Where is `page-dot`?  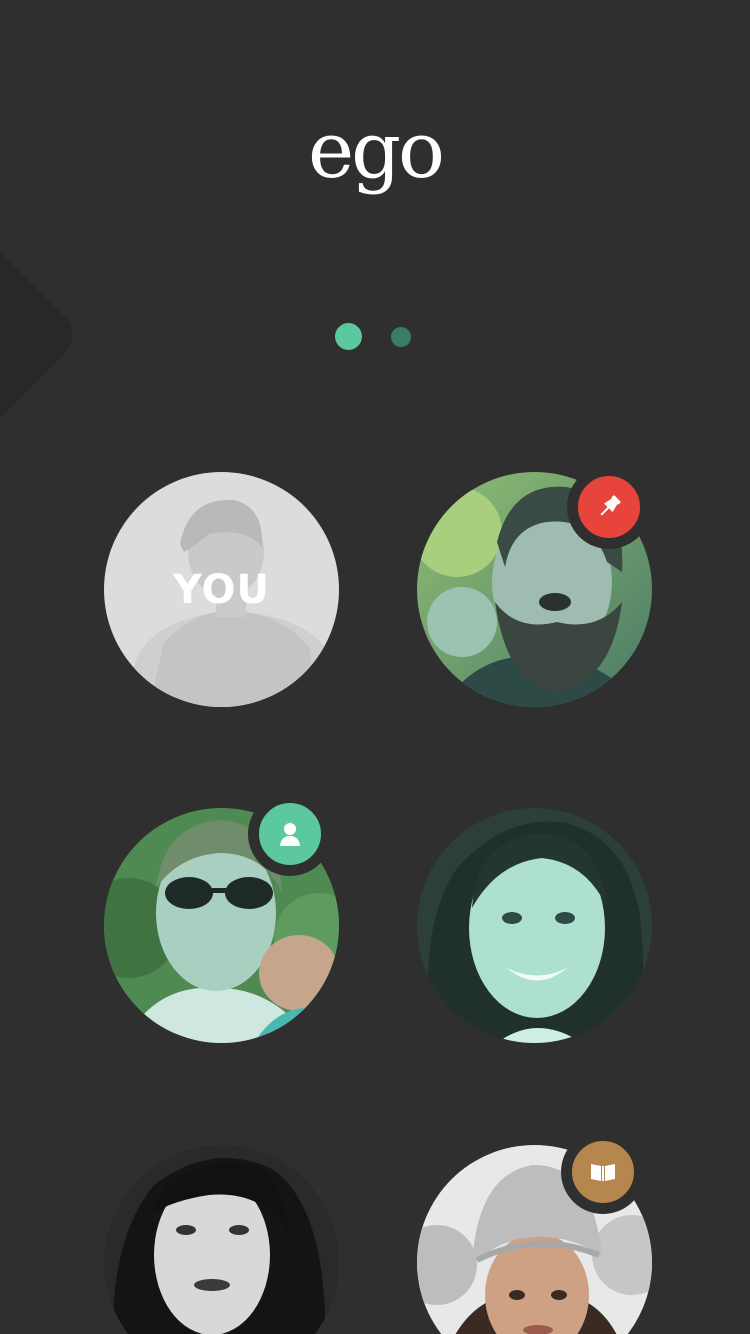
page-dot is located at coordinates (401, 337).